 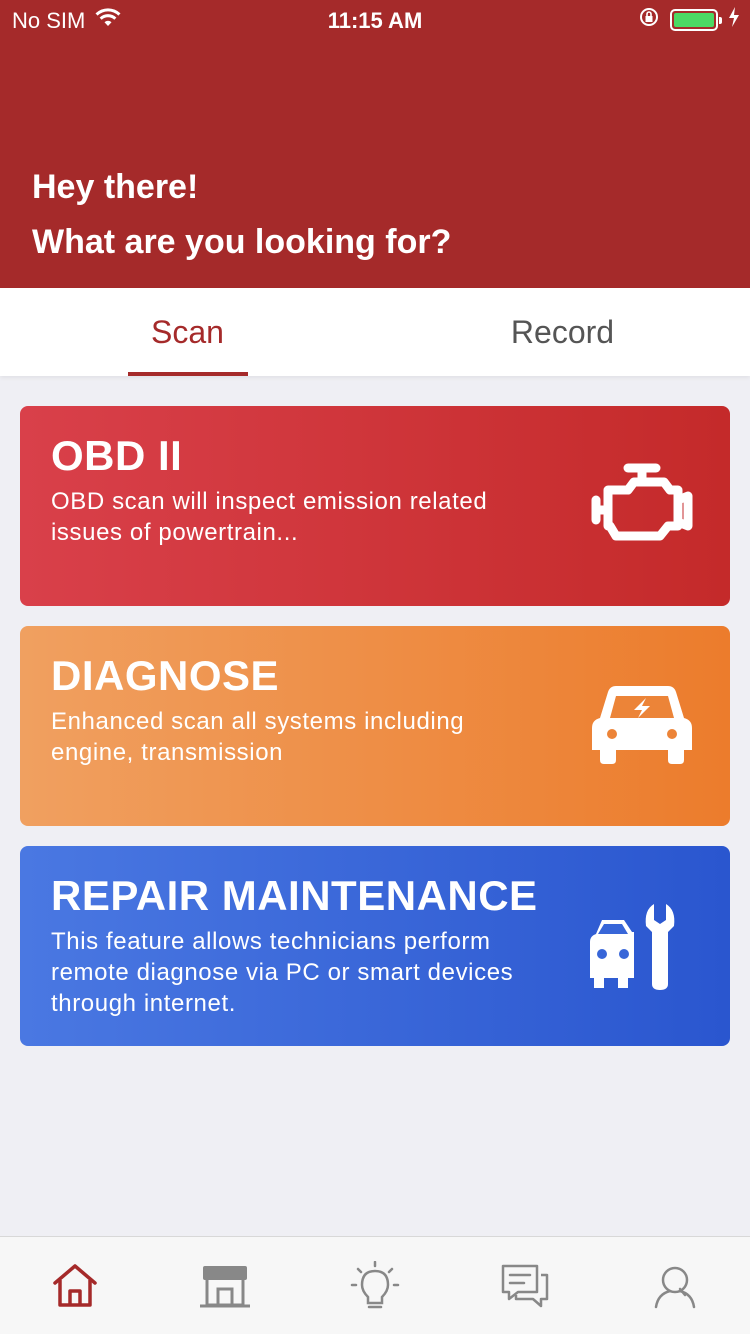 I want to click on active-tab-indicator, so click(x=188, y=374).